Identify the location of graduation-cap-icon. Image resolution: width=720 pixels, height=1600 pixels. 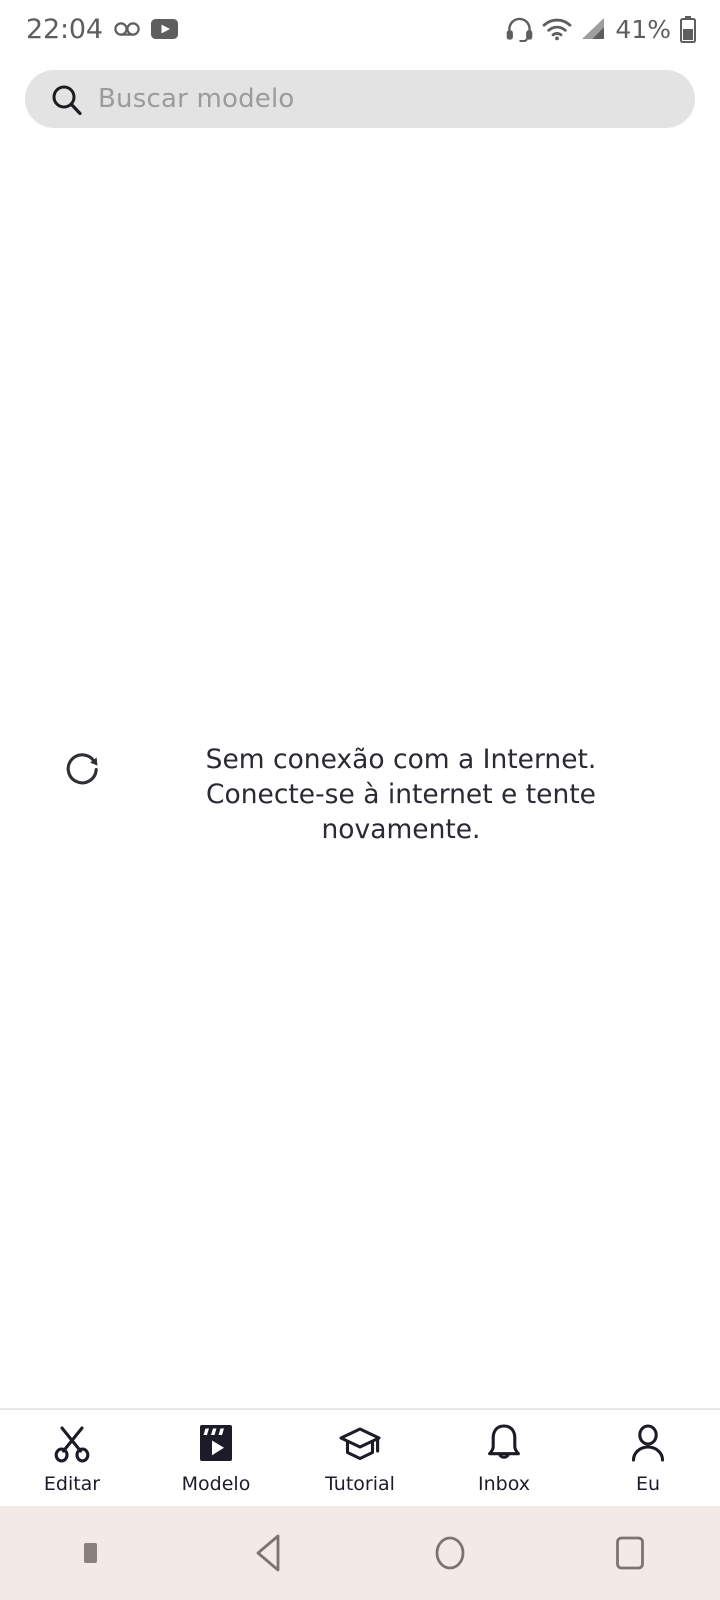
(360, 1443).